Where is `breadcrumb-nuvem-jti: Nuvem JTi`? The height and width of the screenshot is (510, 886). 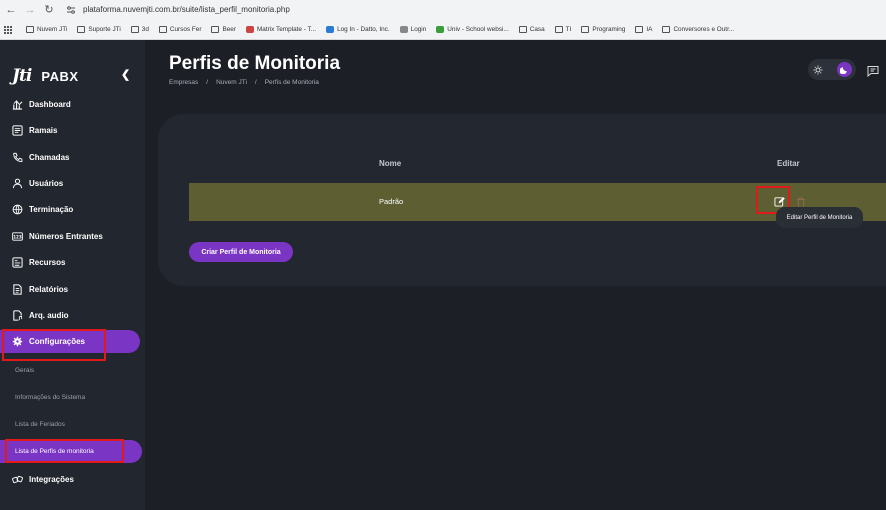 breadcrumb-nuvem-jti: Nuvem JTi is located at coordinates (231, 82).